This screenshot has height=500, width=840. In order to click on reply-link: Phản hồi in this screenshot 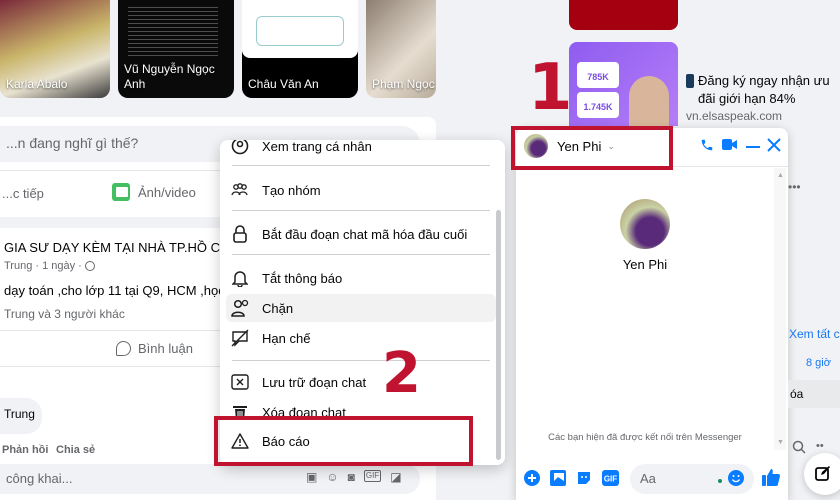, I will do `click(25, 450)`.